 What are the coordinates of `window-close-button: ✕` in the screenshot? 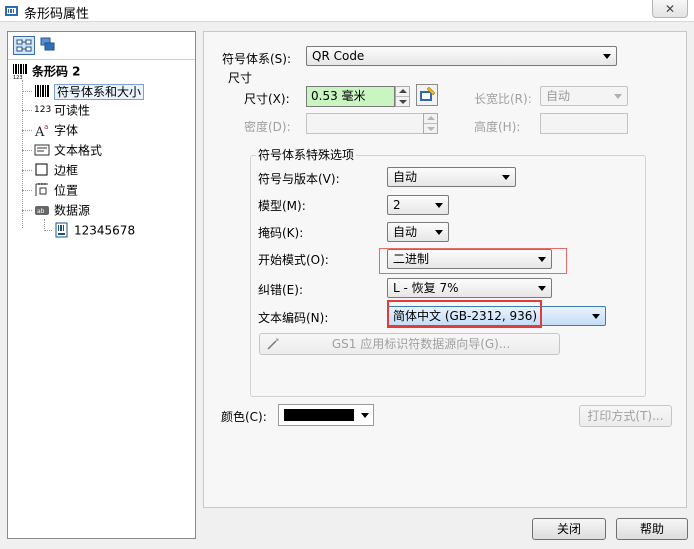 It's located at (670, 9).